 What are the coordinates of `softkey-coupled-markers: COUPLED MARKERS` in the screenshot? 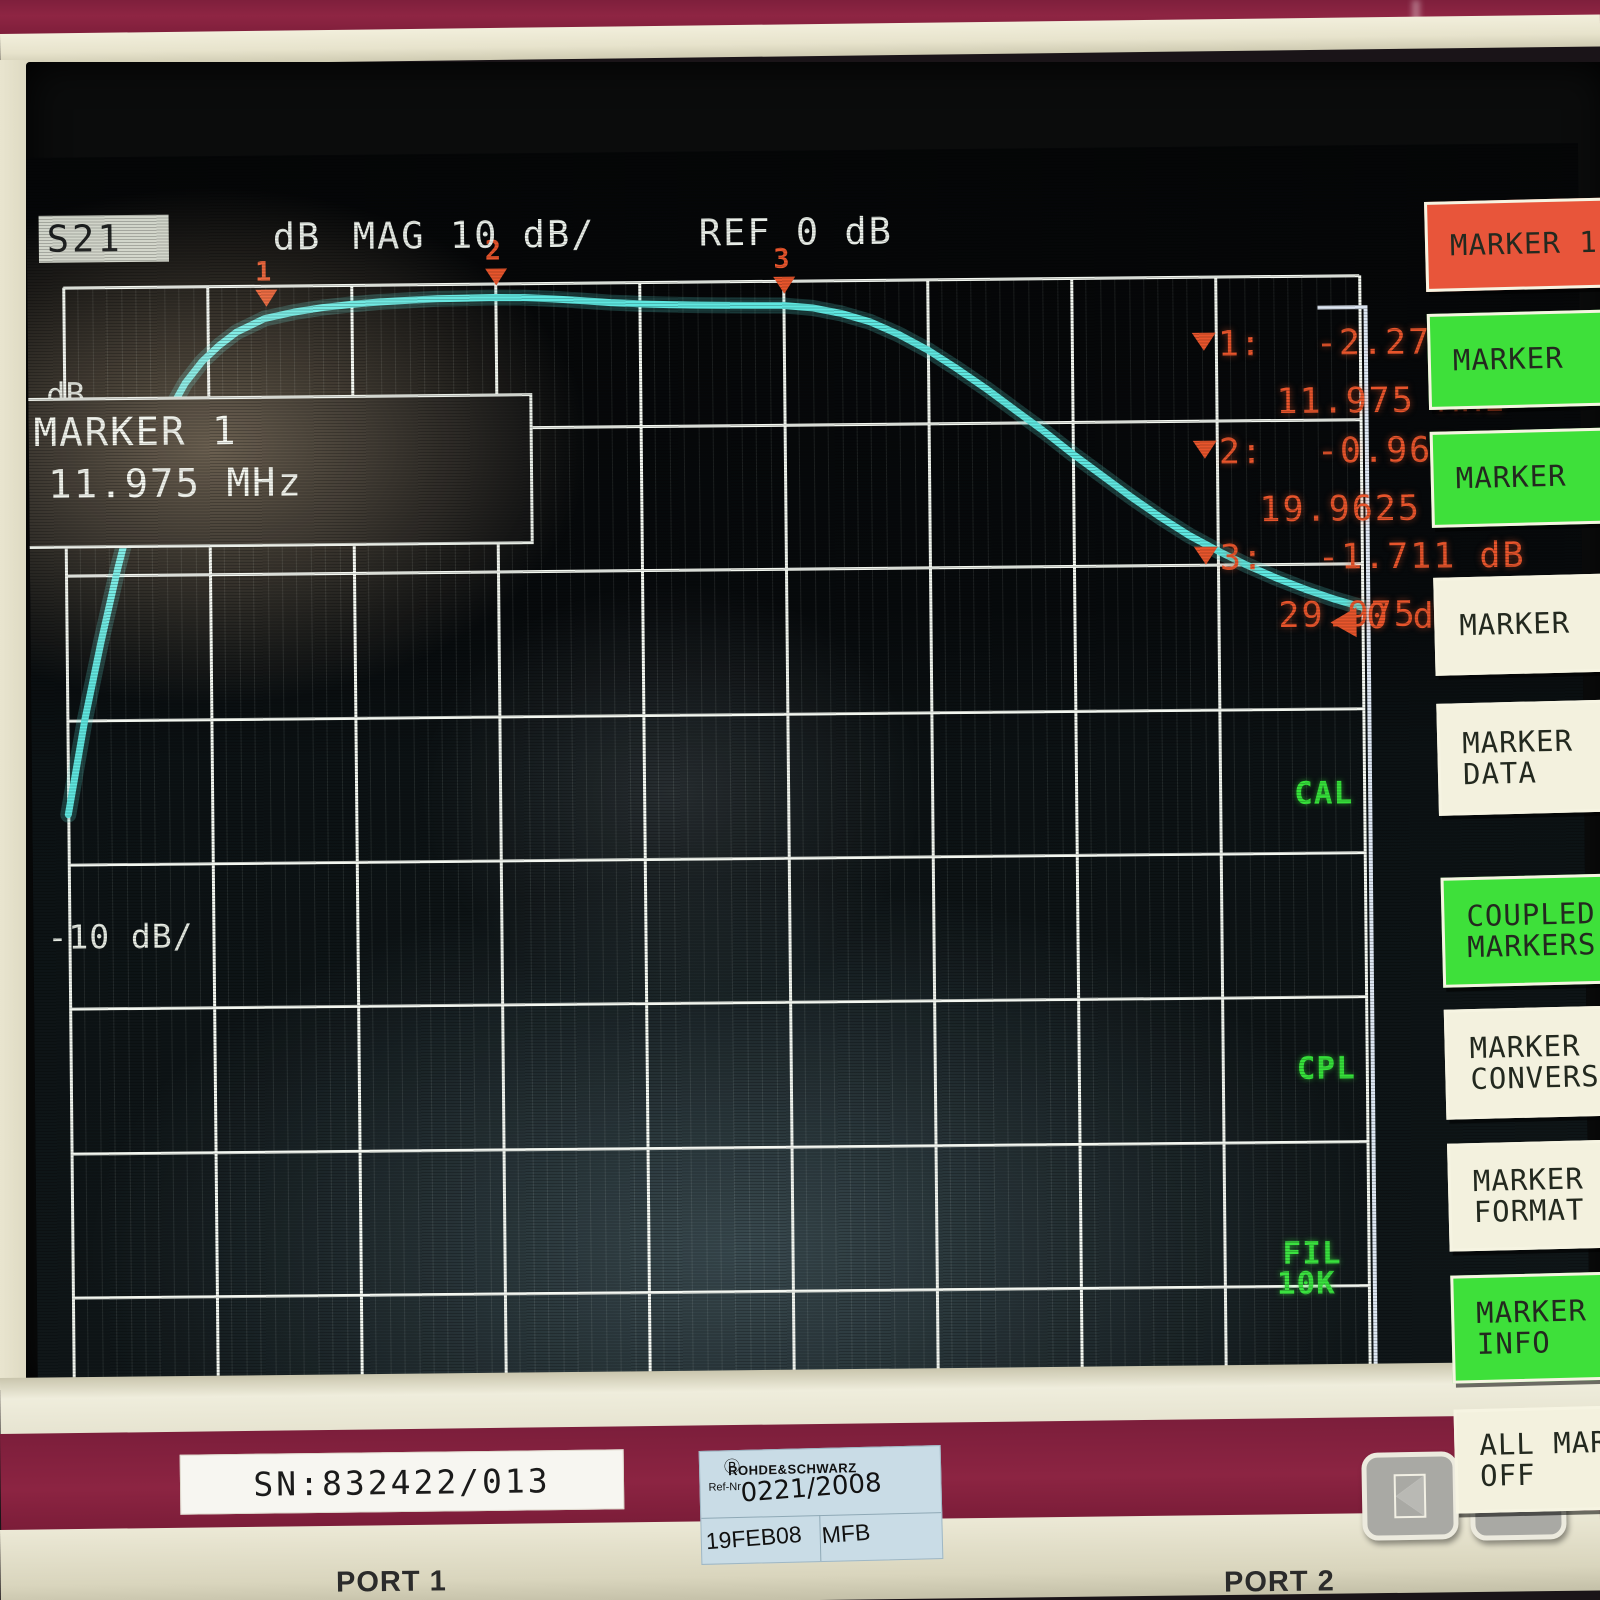 It's located at (1520, 930).